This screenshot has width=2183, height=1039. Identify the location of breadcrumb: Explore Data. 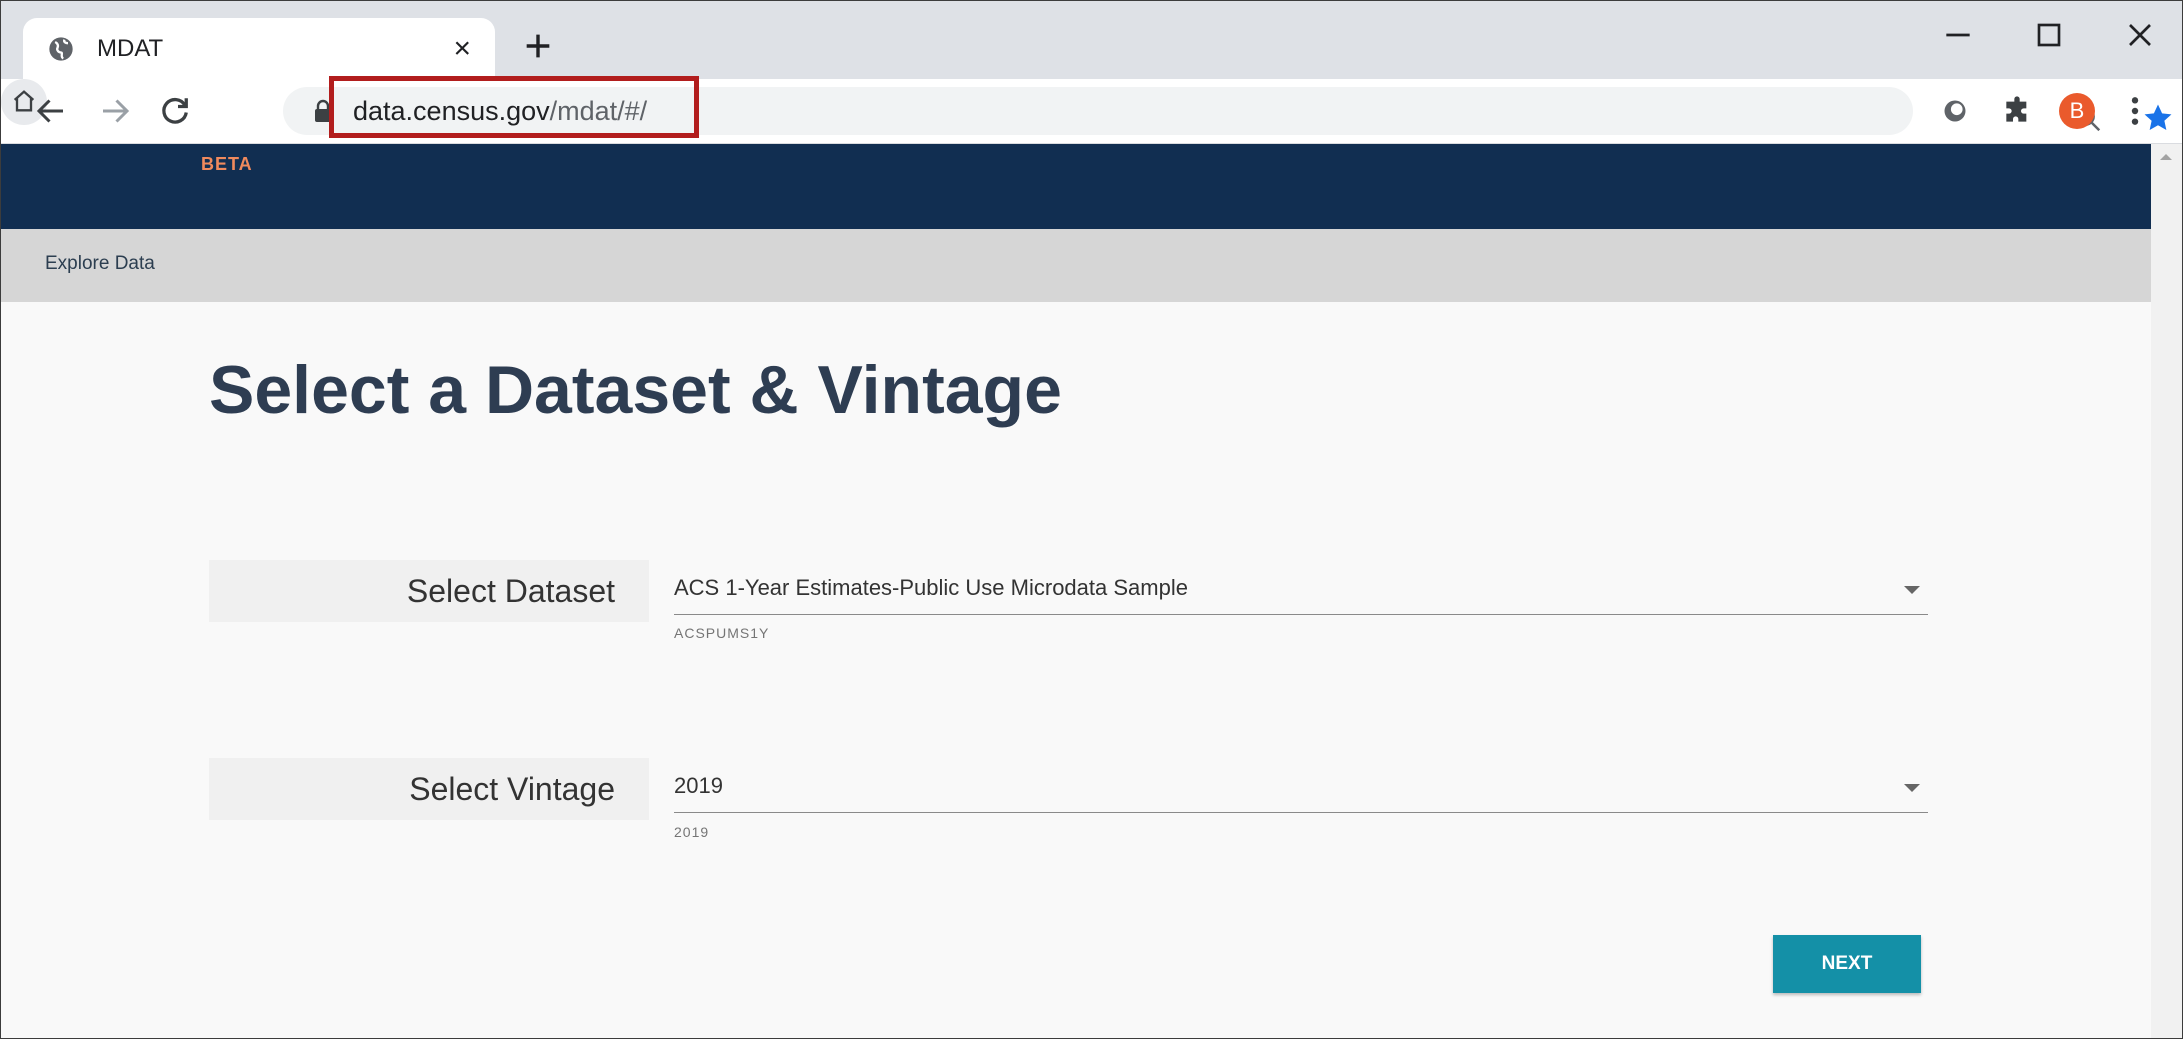
(1076, 265).